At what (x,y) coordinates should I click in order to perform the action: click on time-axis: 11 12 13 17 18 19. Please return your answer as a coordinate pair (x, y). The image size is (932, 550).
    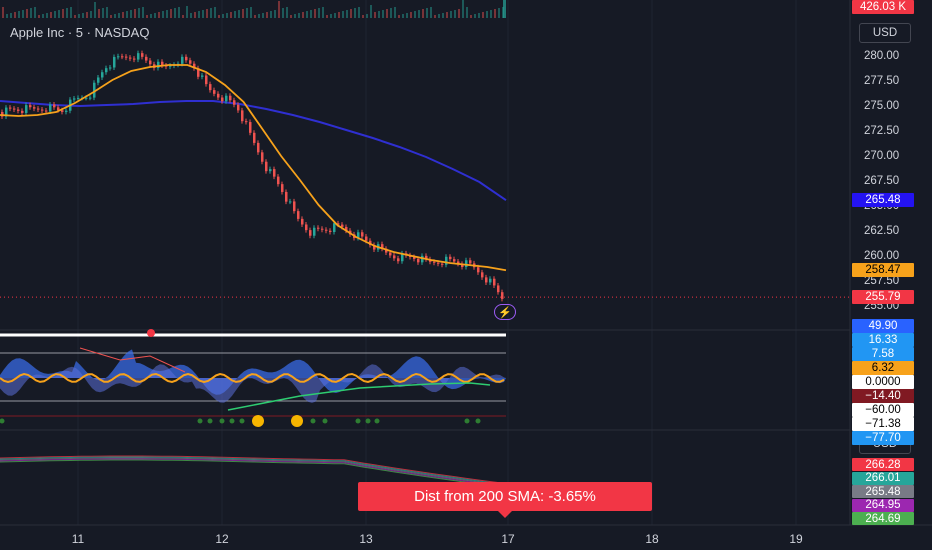
    Looking at the image, I should click on (437, 539).